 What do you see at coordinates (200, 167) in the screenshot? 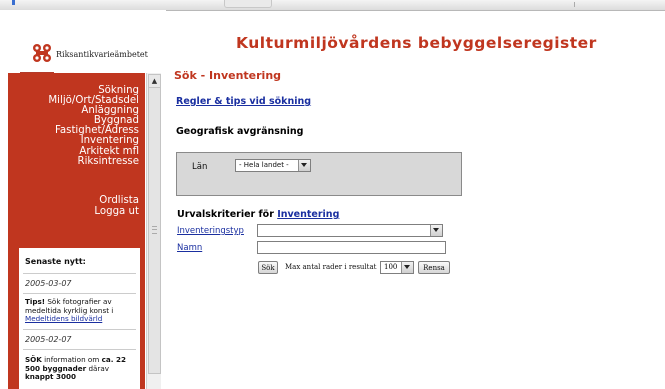
I see `lan-label: Län` at bounding box center [200, 167].